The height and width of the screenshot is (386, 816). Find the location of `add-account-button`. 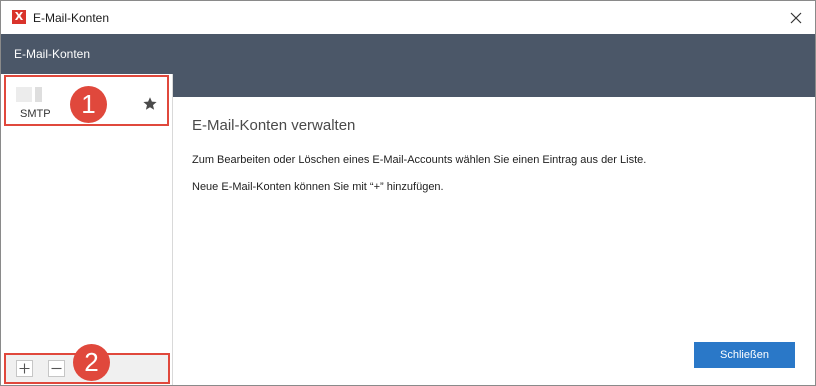

add-account-button is located at coordinates (24, 368).